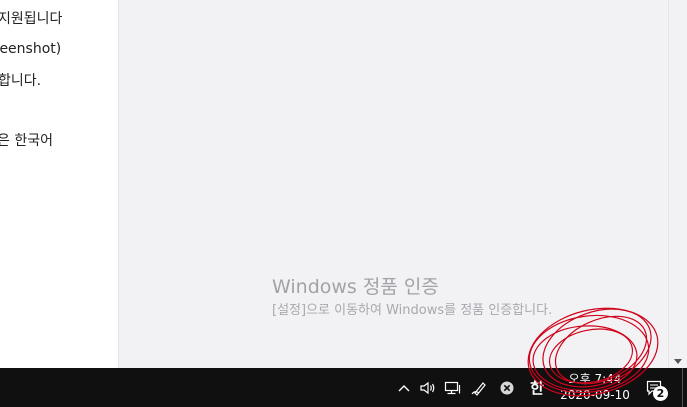 The width and height of the screenshot is (687, 407). What do you see at coordinates (480, 387) in the screenshot?
I see `pen-icon` at bounding box center [480, 387].